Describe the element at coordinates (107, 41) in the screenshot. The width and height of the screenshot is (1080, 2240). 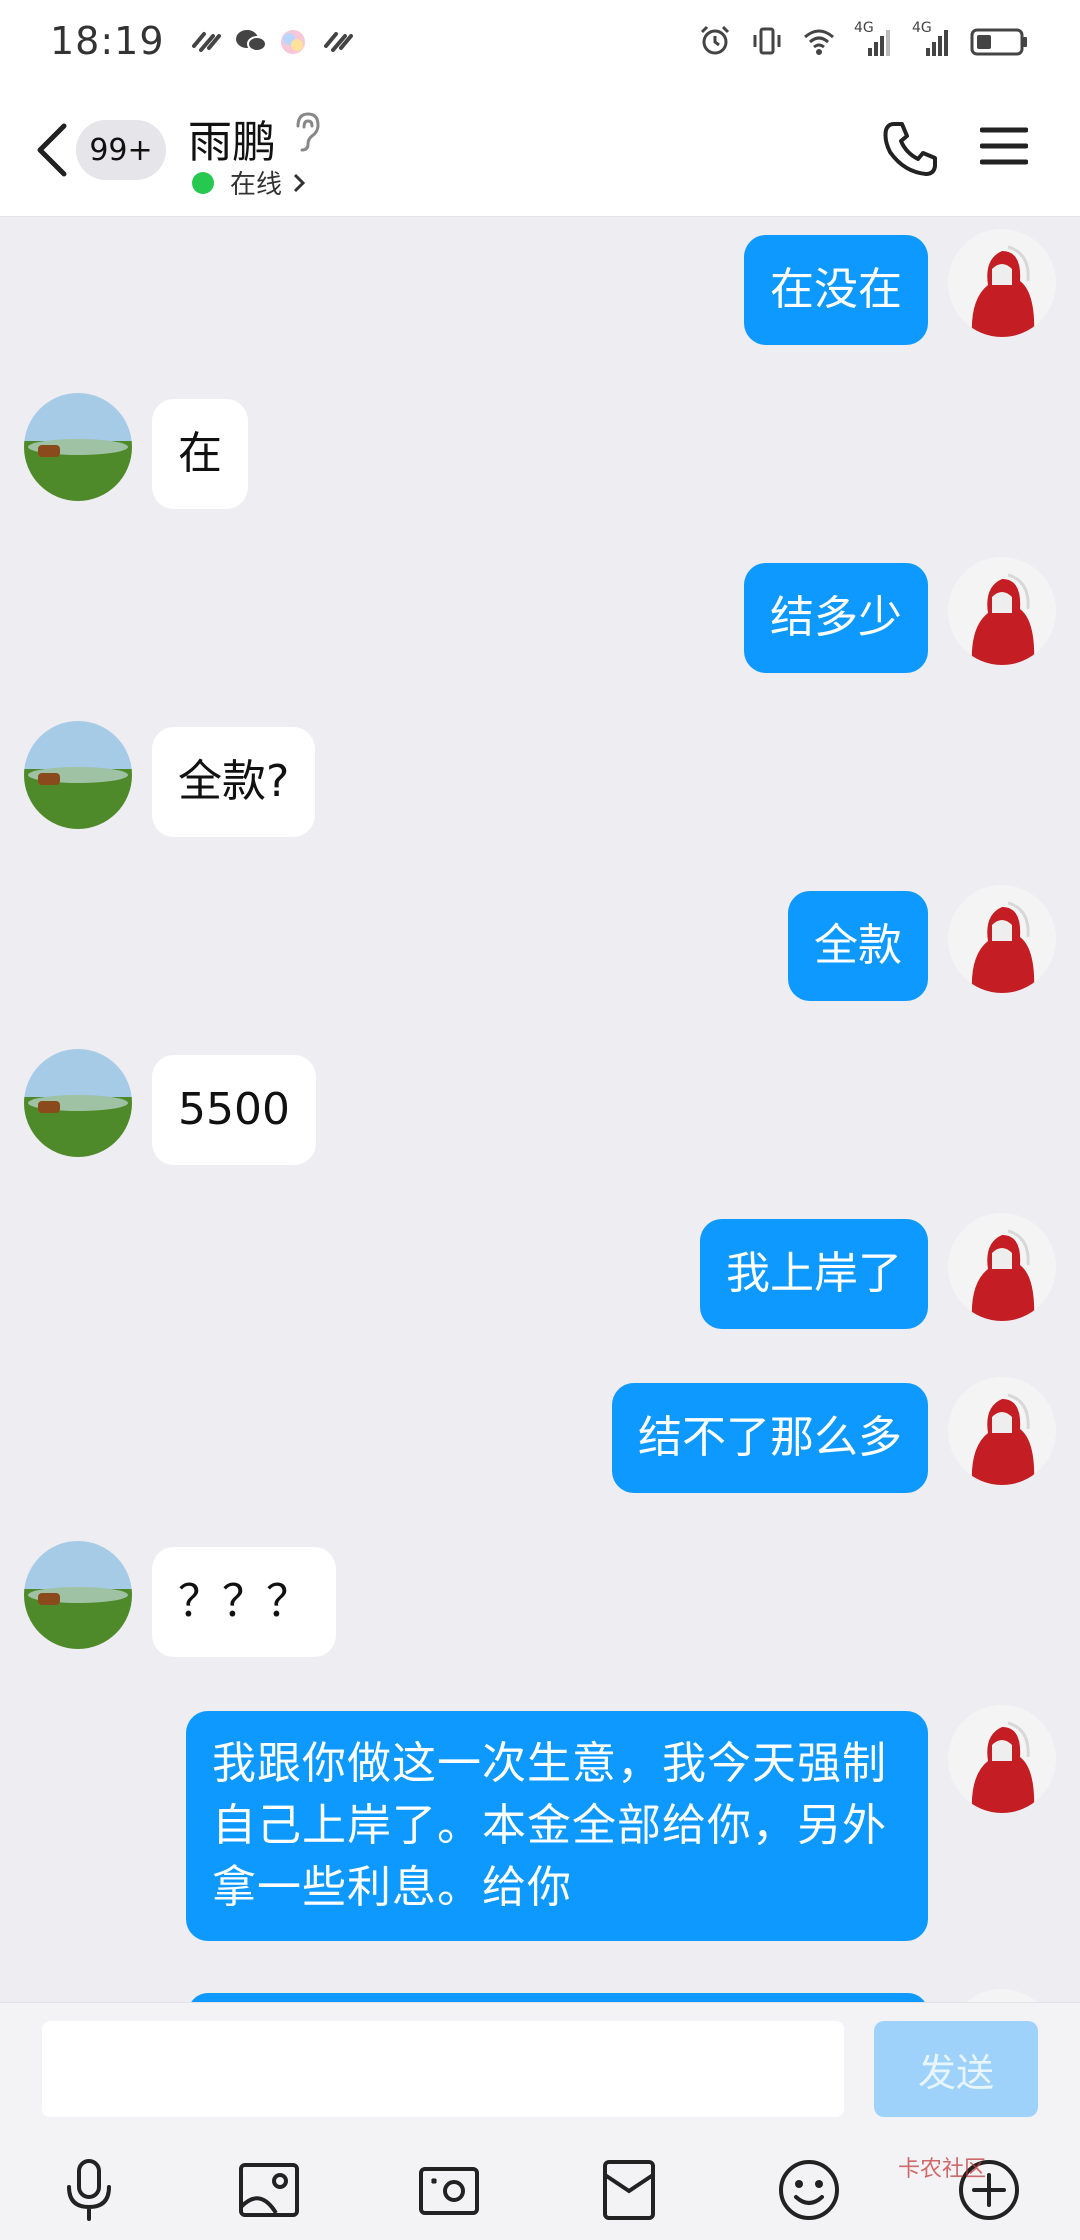
I see `status-time: 18:19` at that location.